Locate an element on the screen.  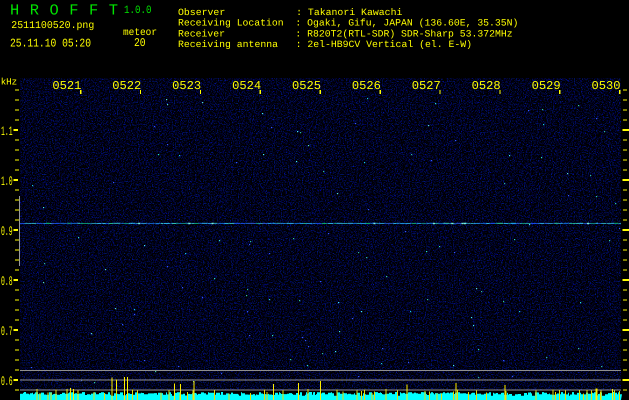
svg-text: 0.7 is located at coordinates (7, 331).